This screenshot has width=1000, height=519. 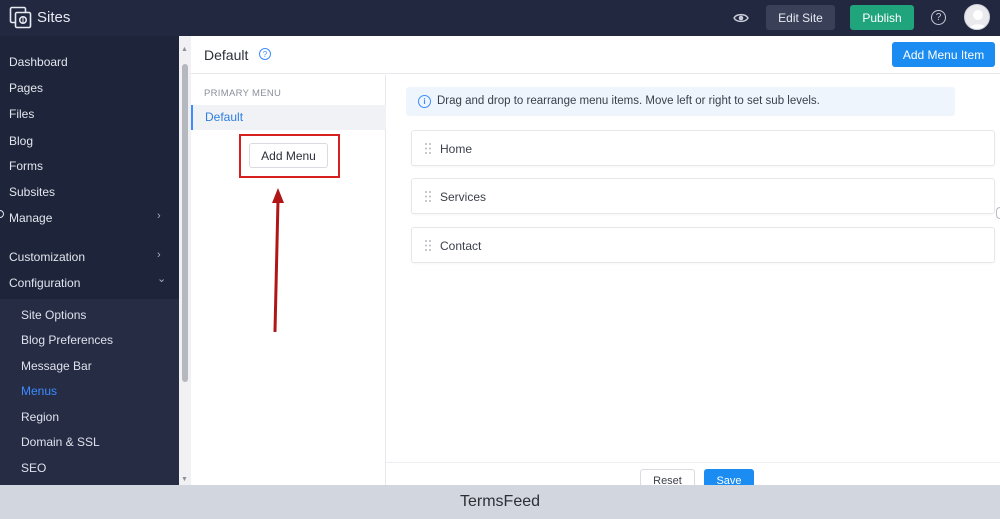 I want to click on sidebar-subitem-message-bar: Message Bar, so click(x=56, y=366).